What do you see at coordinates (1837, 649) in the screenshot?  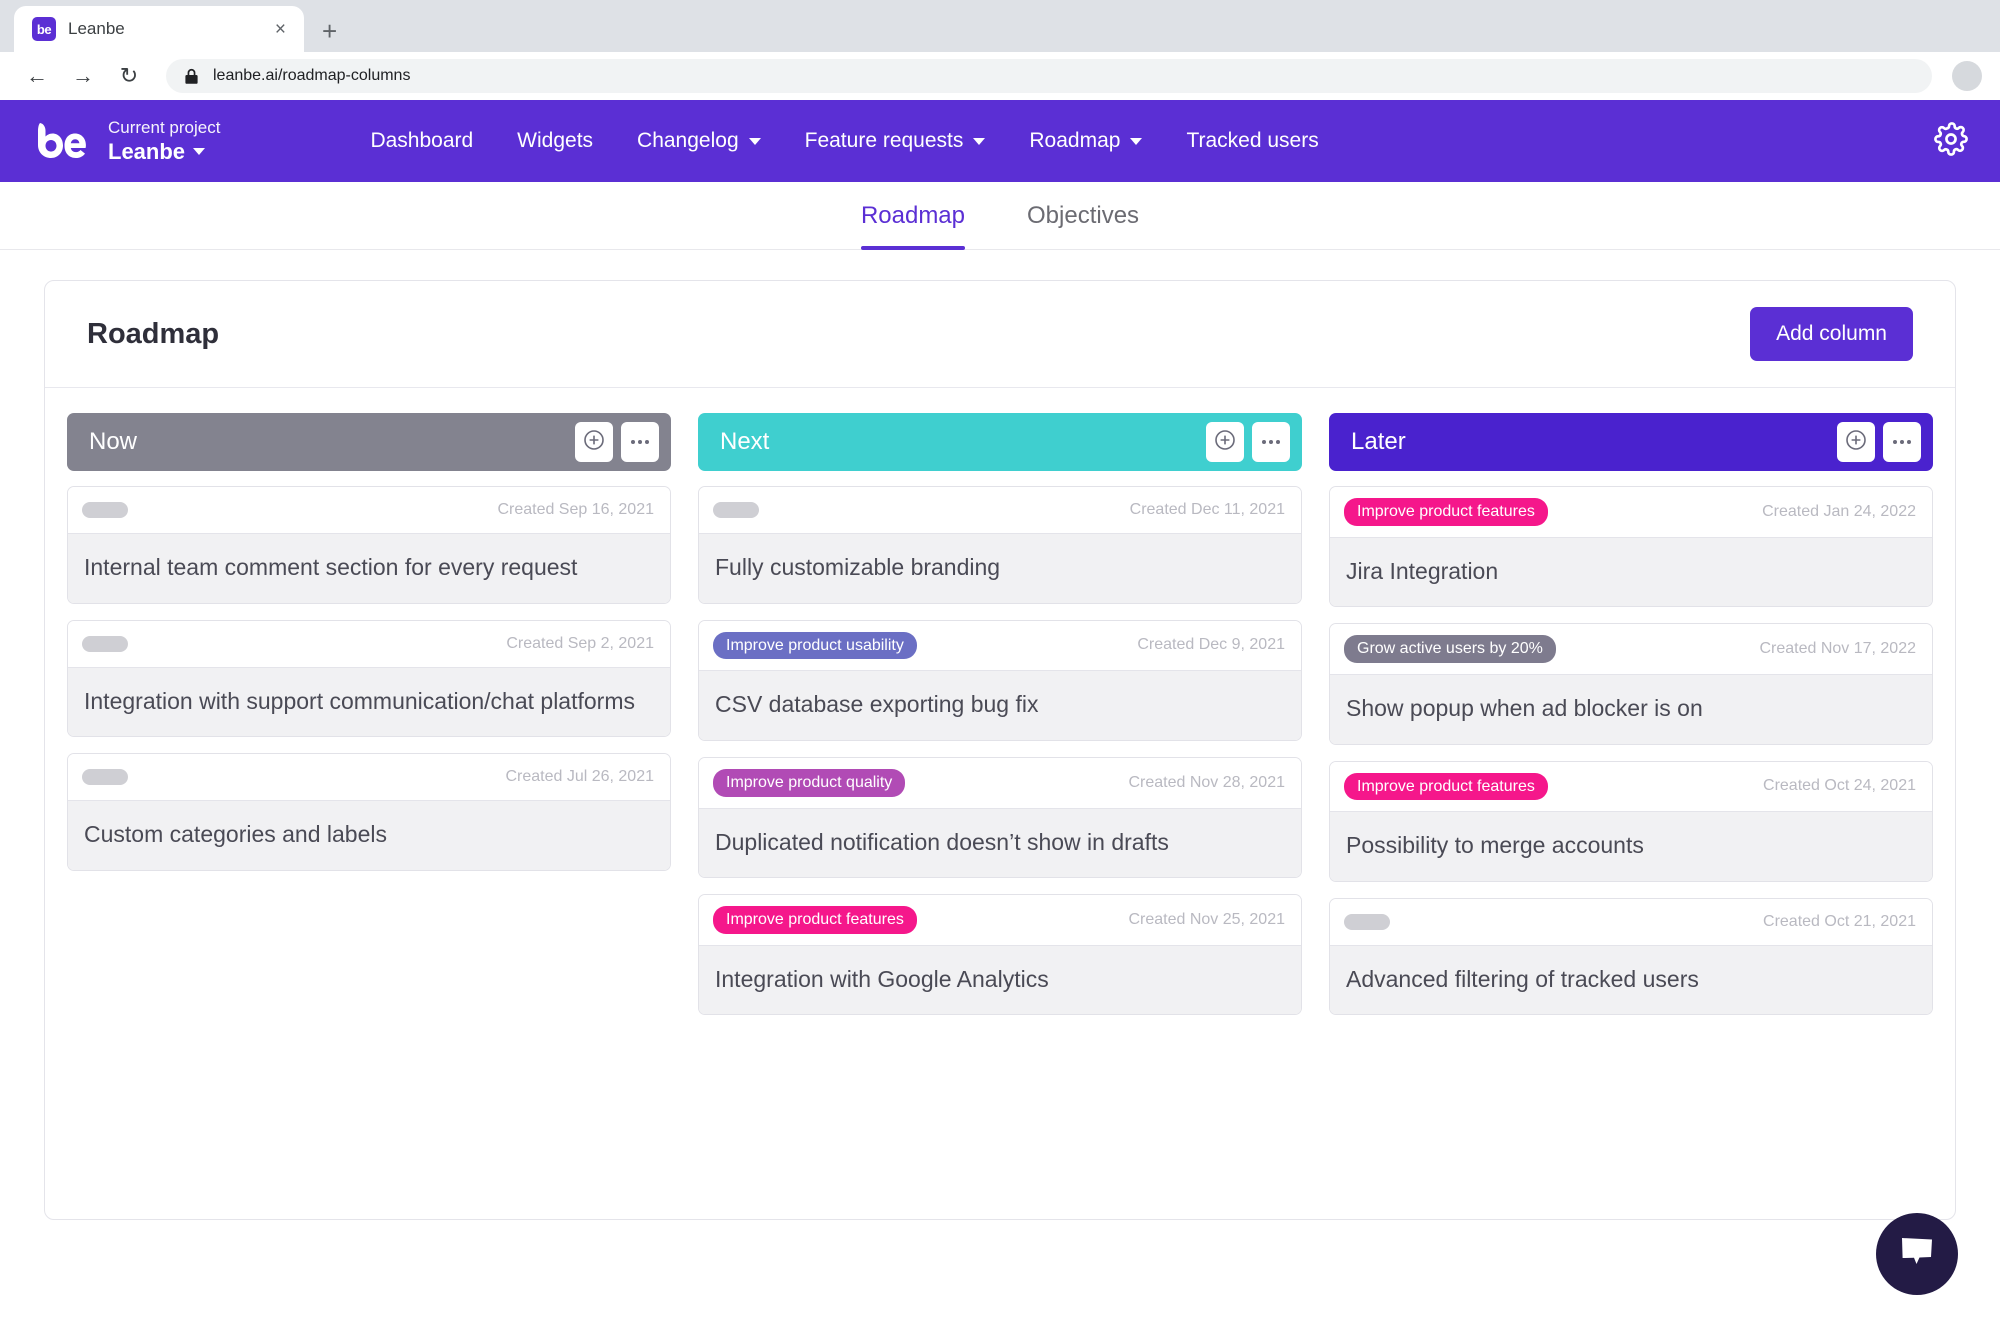 I see `card-date: Created Nov 17, 2022` at bounding box center [1837, 649].